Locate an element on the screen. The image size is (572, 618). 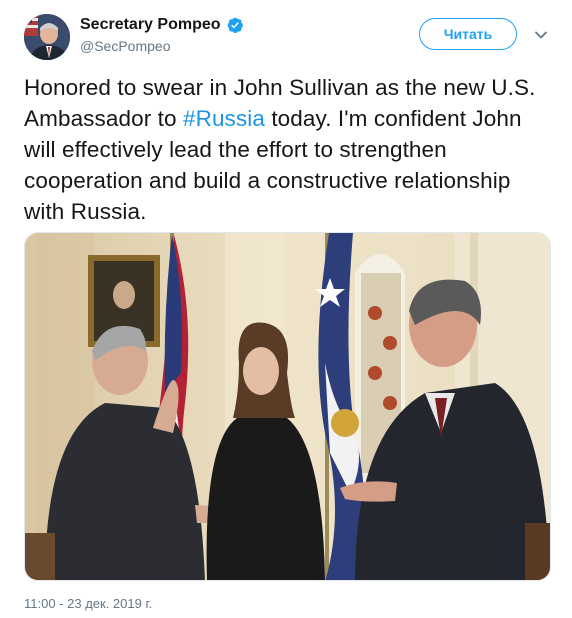
display-name: Secretary Pompeo is located at coordinates (150, 25).